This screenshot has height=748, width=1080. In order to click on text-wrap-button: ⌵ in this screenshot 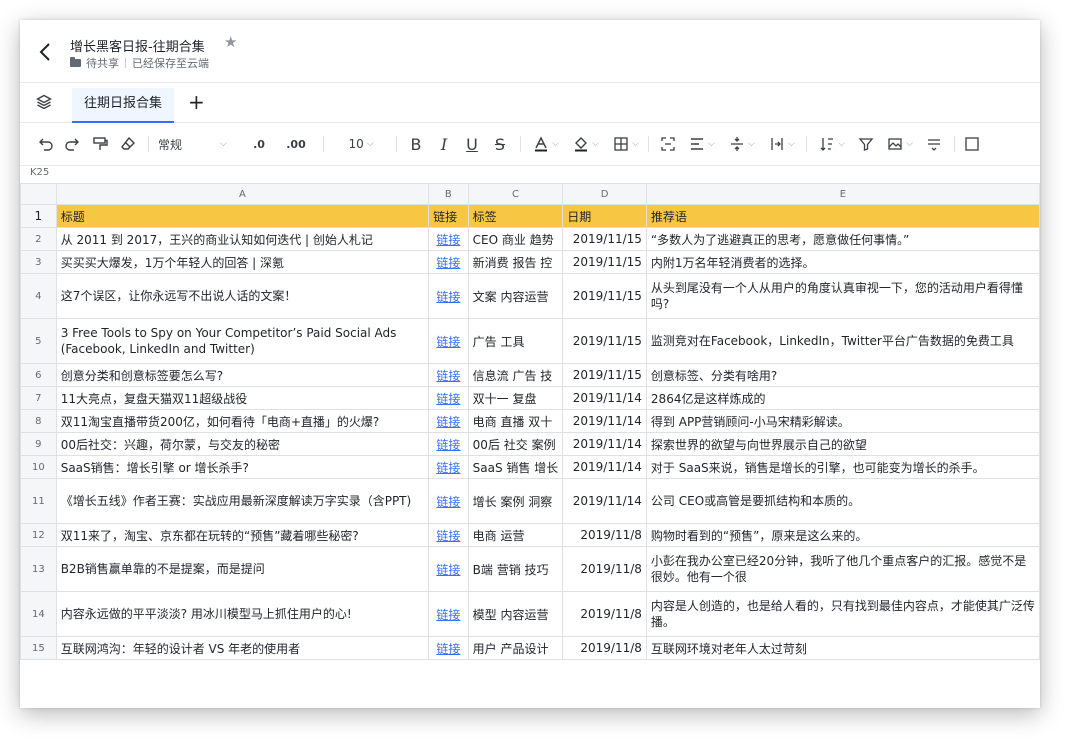, I will do `click(782, 144)`.